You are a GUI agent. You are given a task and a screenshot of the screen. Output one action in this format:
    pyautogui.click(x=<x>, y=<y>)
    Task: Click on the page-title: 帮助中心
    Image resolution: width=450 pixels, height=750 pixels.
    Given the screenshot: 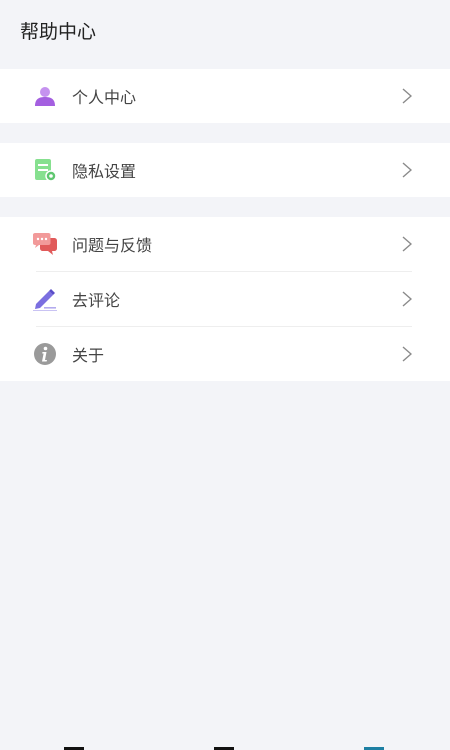 What is the action you would take?
    pyautogui.click(x=58, y=31)
    